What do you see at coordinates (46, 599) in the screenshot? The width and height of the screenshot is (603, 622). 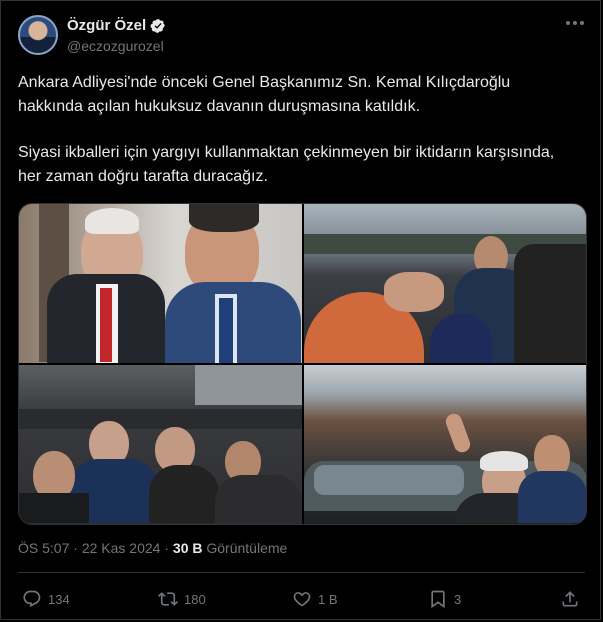 I see `reply-button: 134` at bounding box center [46, 599].